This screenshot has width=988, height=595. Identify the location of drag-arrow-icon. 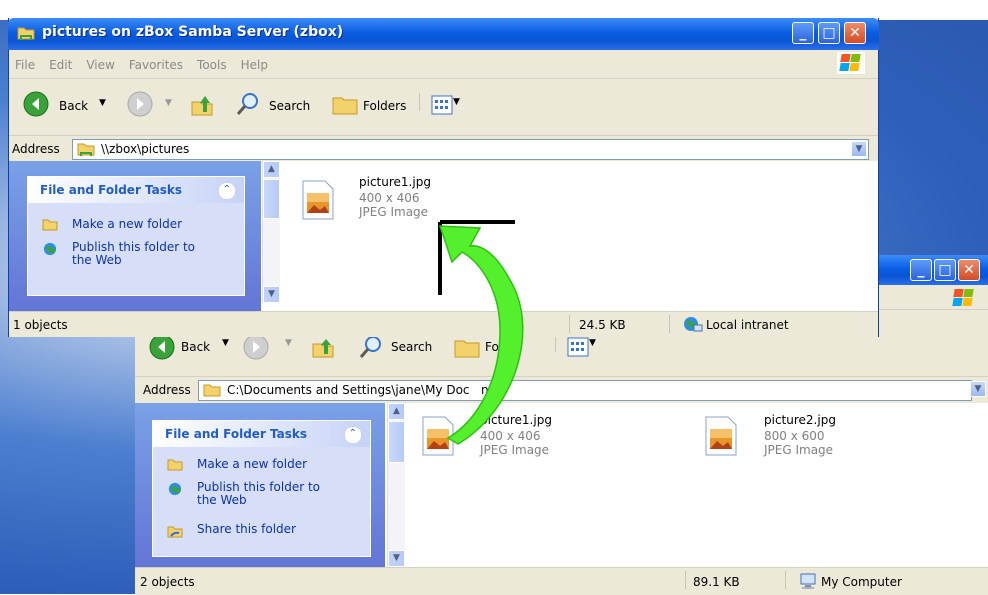
(481, 335).